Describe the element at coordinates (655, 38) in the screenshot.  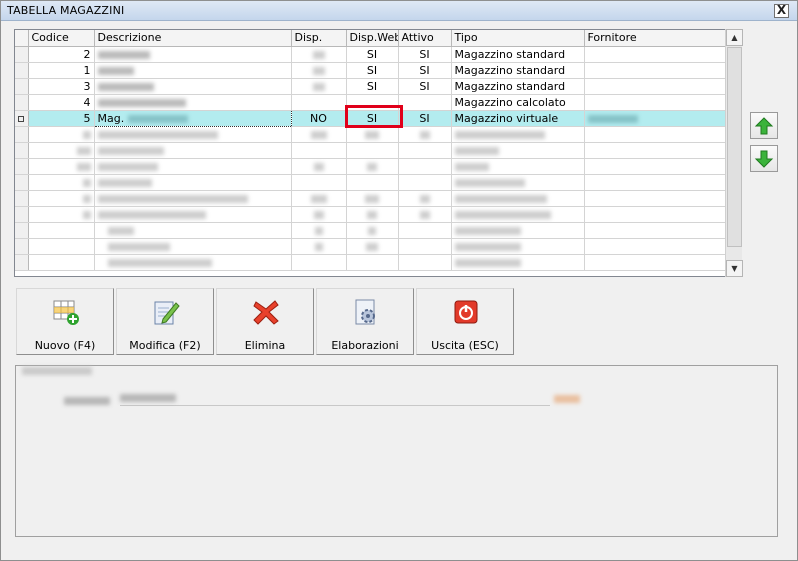
I see `column-header-fornitore: Fornitore` at that location.